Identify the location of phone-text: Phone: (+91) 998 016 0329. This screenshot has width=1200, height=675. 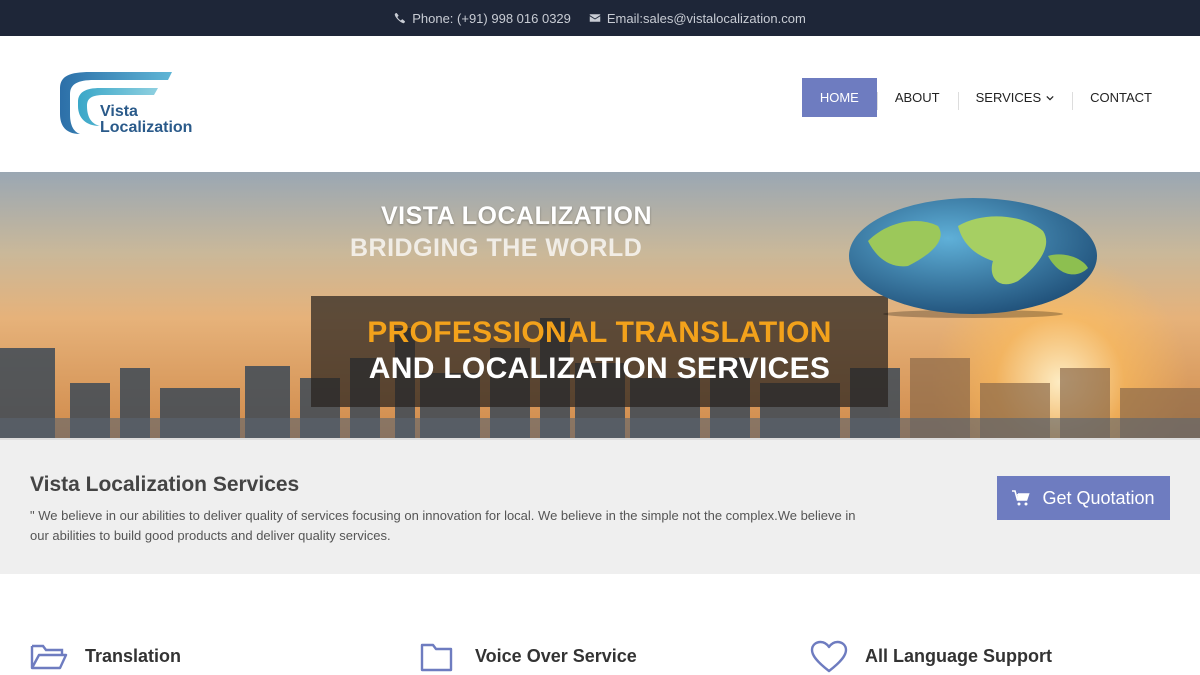
(491, 18).